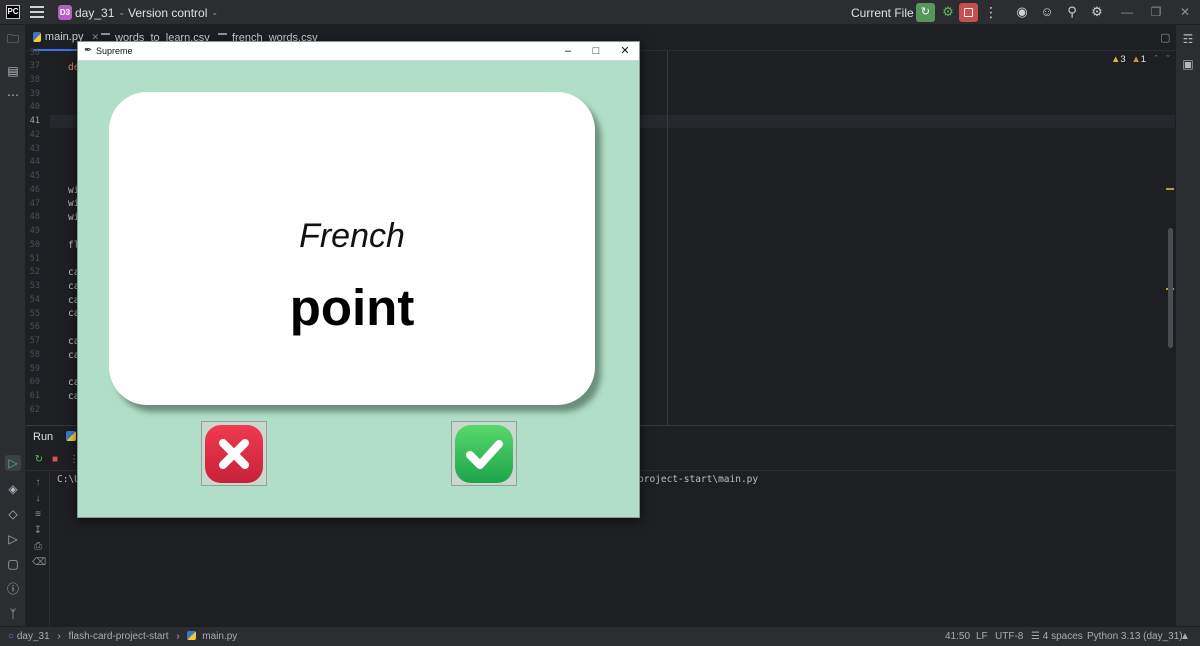 Image resolution: width=1200 pixels, height=646 pixels. Describe the element at coordinates (1170, 288) in the screenshot. I see `editor-scrollbar` at that location.